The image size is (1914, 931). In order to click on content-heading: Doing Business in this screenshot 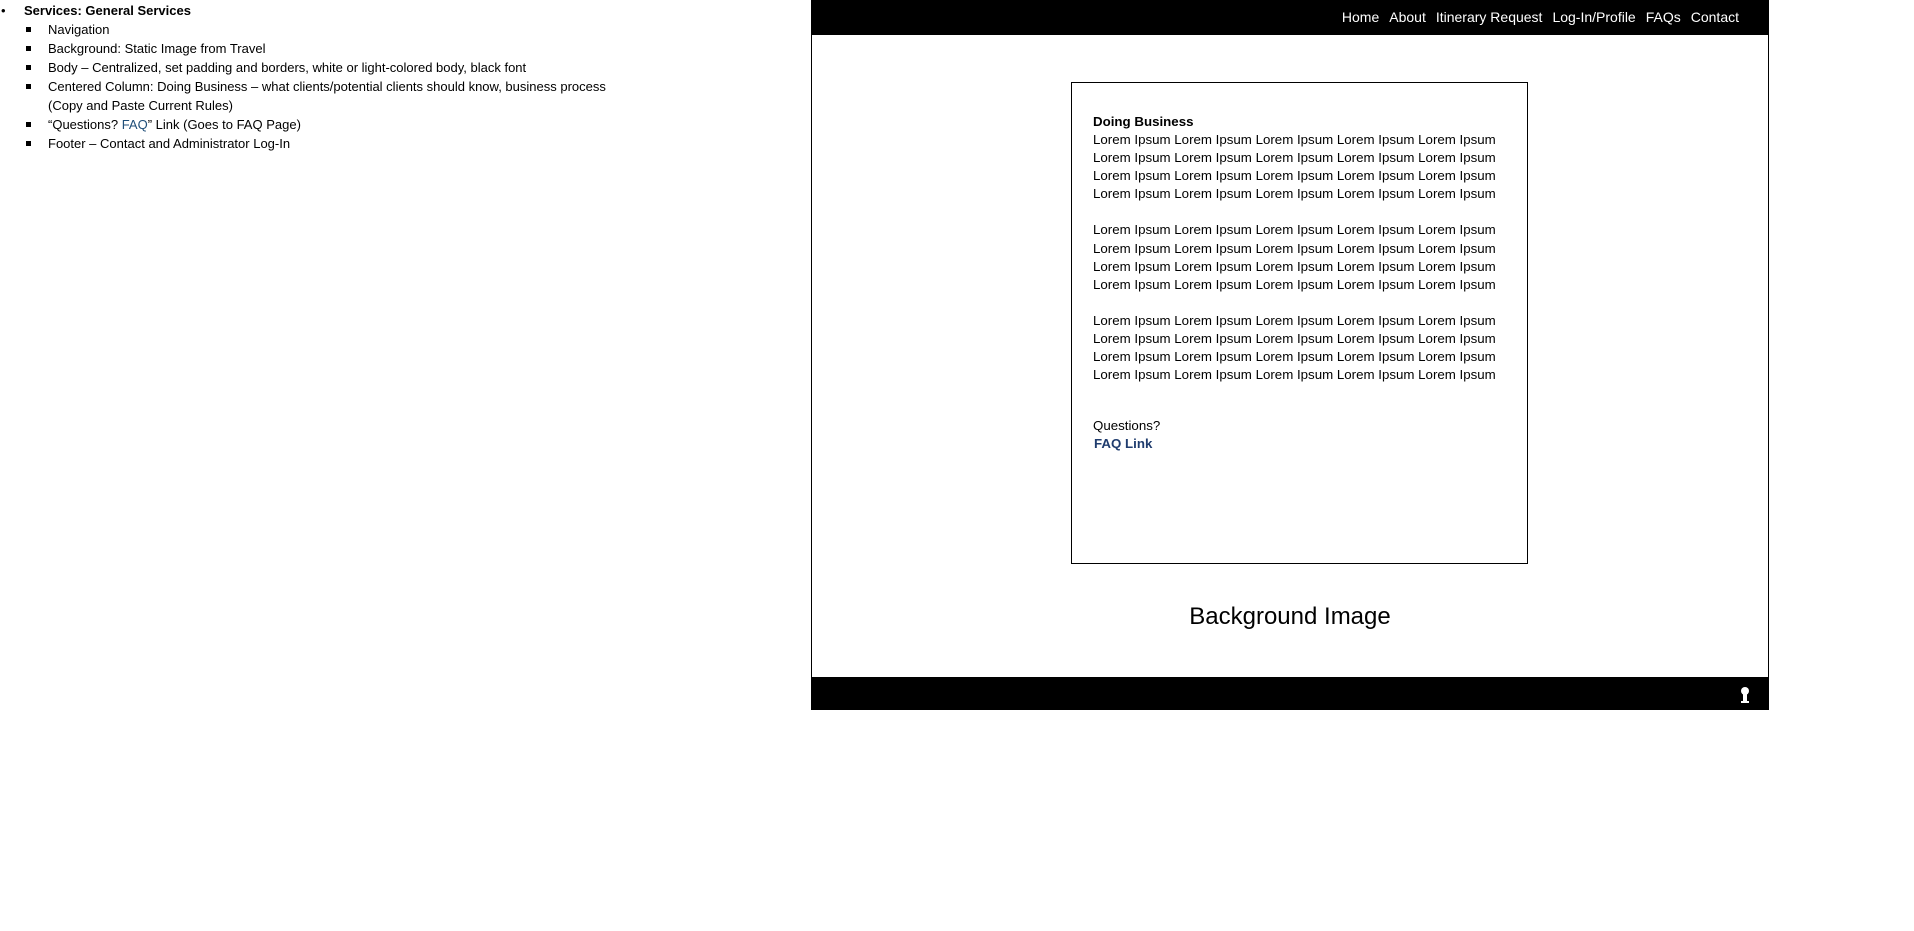, I will do `click(1143, 121)`.